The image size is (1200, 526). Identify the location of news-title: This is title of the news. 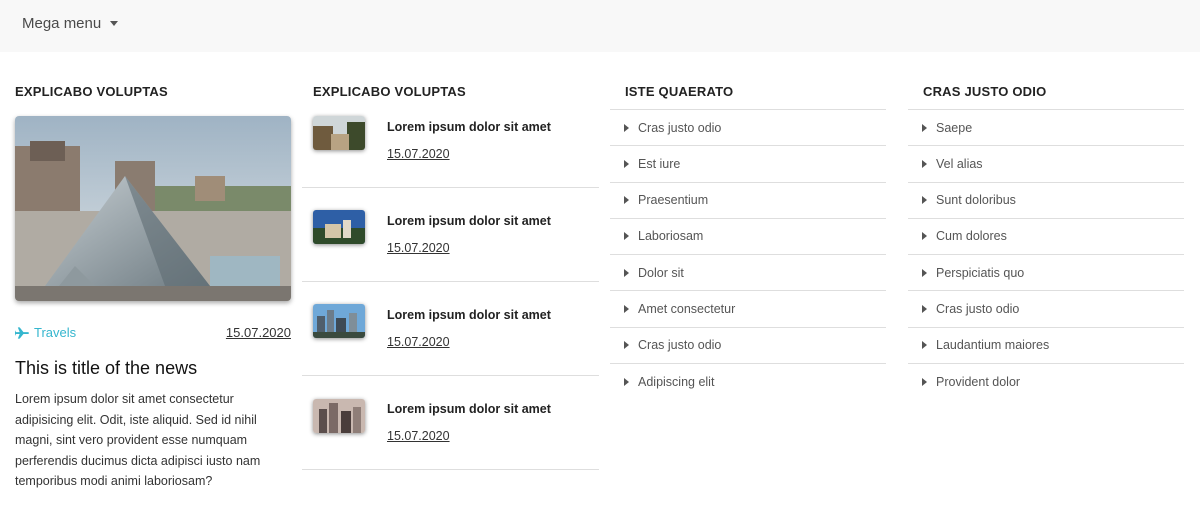
(106, 368).